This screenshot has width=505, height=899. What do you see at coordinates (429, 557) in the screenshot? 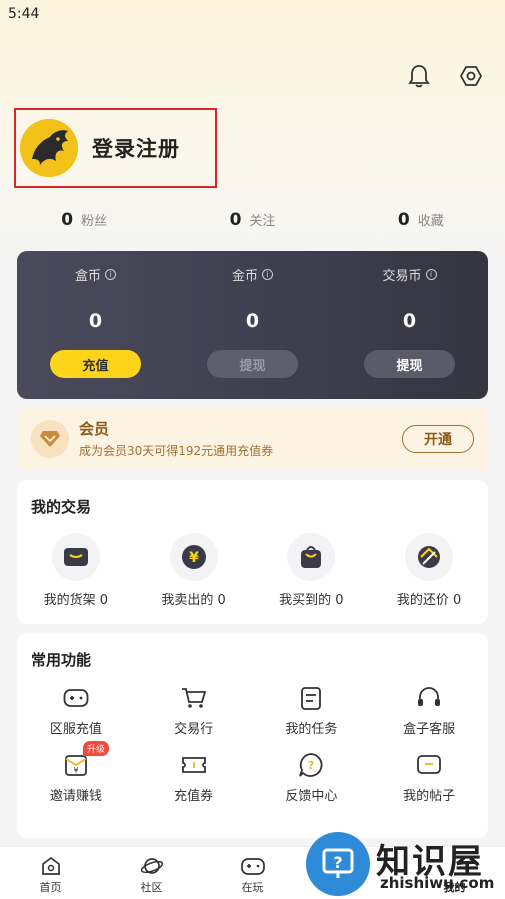
I see `bargain-icon` at bounding box center [429, 557].